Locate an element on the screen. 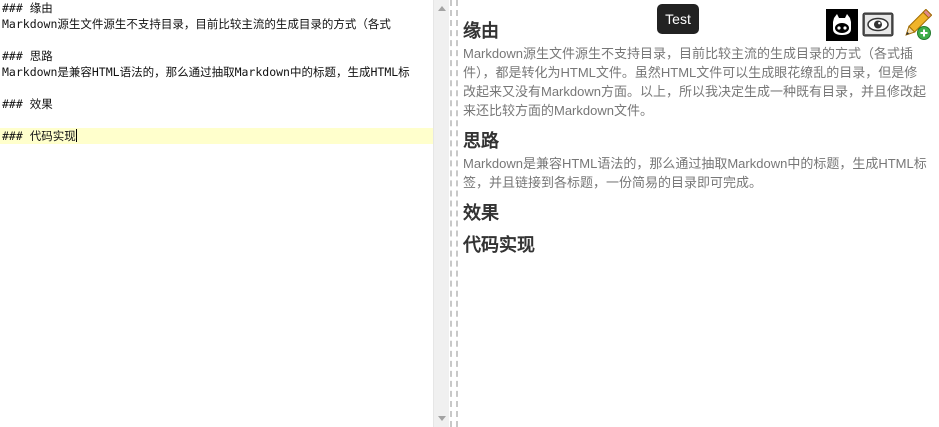 The image size is (939, 427). edit-button is located at coordinates (916, 24).